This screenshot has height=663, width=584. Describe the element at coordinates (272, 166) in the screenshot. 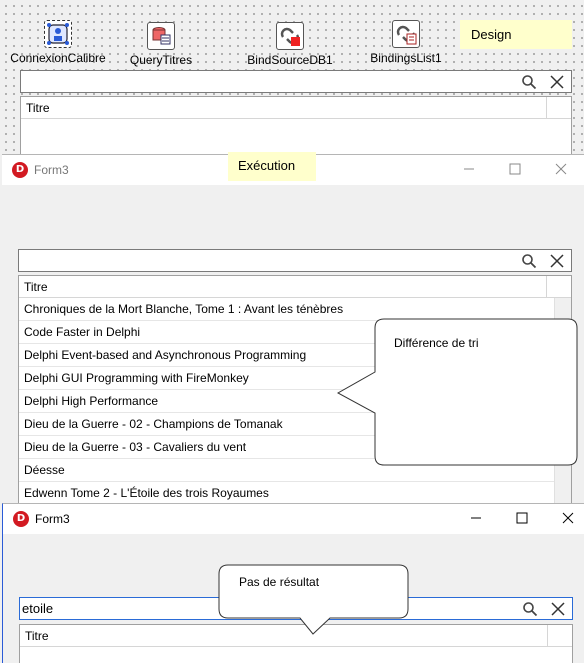

I see `execution-note: Exécution` at that location.